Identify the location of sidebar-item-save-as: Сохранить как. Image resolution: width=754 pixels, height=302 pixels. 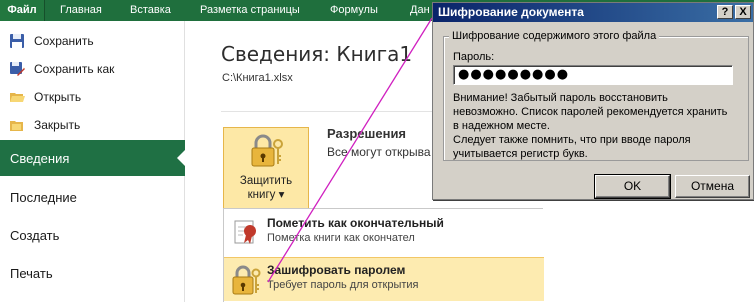
(92, 68).